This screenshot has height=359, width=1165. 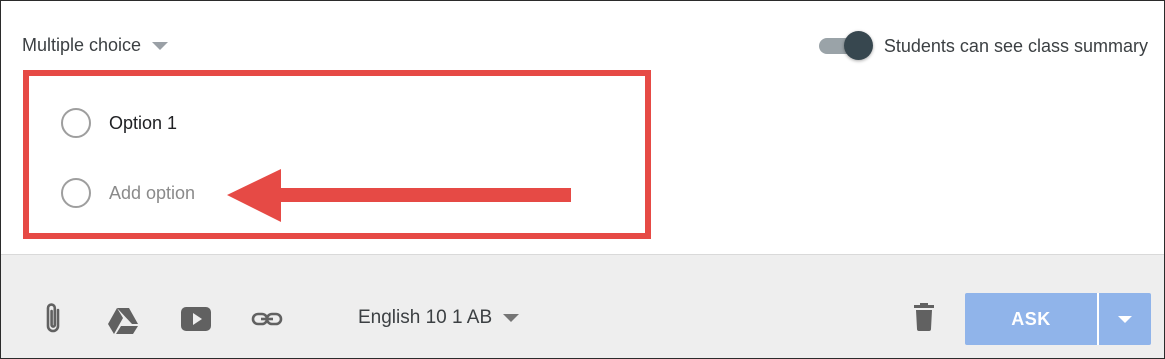 I want to click on google-drive-icon, so click(x=123, y=321).